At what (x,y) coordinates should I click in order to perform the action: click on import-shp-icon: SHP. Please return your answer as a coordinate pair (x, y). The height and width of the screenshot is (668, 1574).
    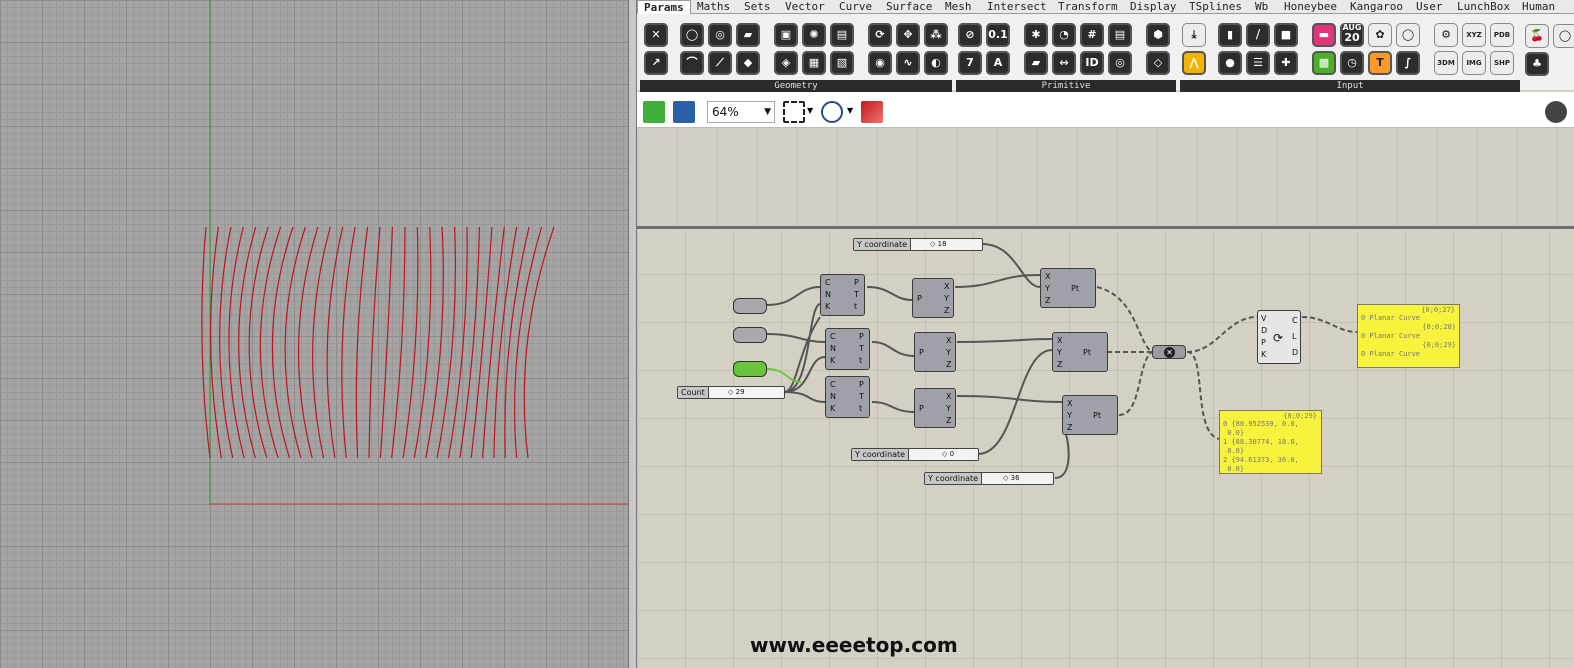
    Looking at the image, I should click on (1502, 63).